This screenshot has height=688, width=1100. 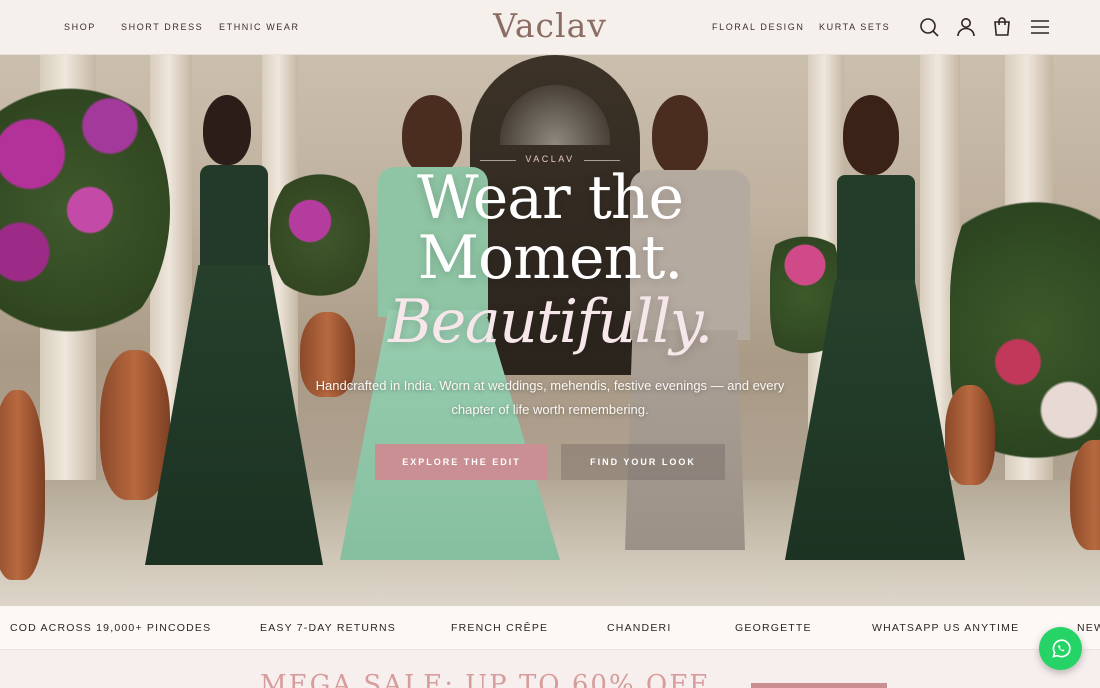 What do you see at coordinates (966, 27) in the screenshot?
I see `account-icon` at bounding box center [966, 27].